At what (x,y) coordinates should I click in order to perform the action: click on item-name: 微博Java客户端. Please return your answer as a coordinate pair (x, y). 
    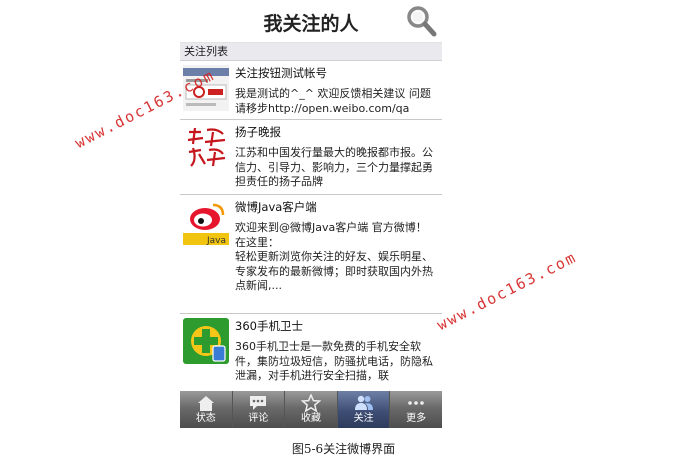
    Looking at the image, I should click on (276, 207).